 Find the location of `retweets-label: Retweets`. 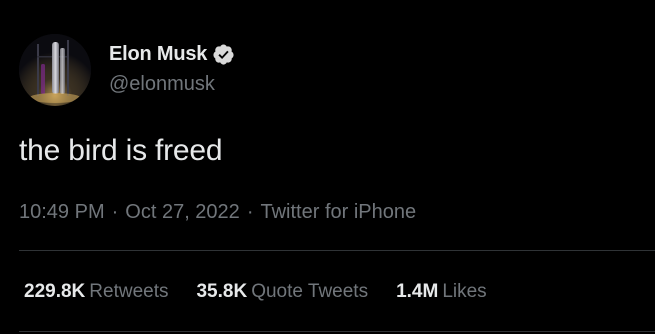

retweets-label: Retweets is located at coordinates (129, 291).